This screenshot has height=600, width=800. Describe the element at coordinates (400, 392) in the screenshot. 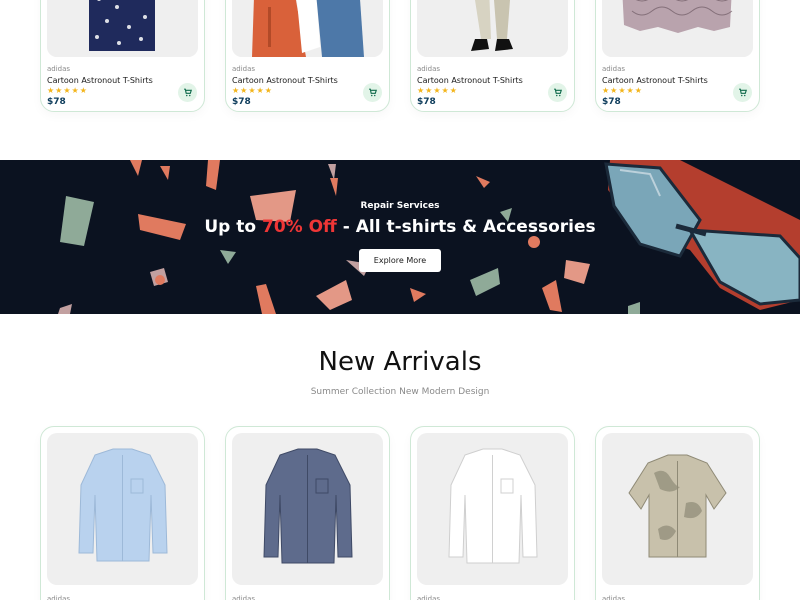

I see `section-subtitle: Summer Collection New Modern Design` at that location.